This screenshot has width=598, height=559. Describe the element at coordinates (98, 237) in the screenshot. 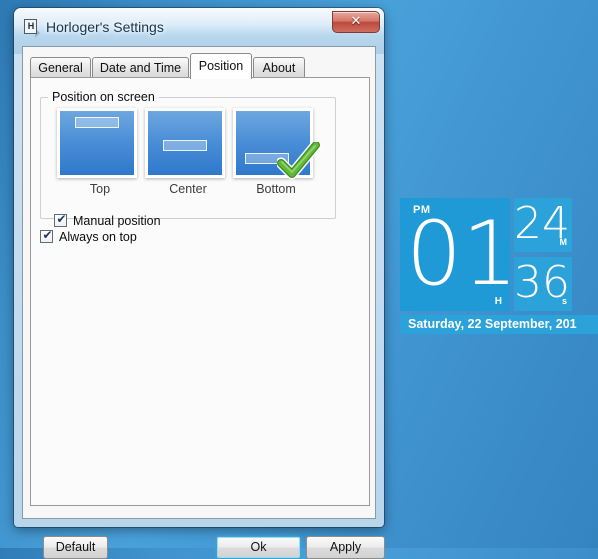

I see `always-on-top-label: Always on top` at that location.